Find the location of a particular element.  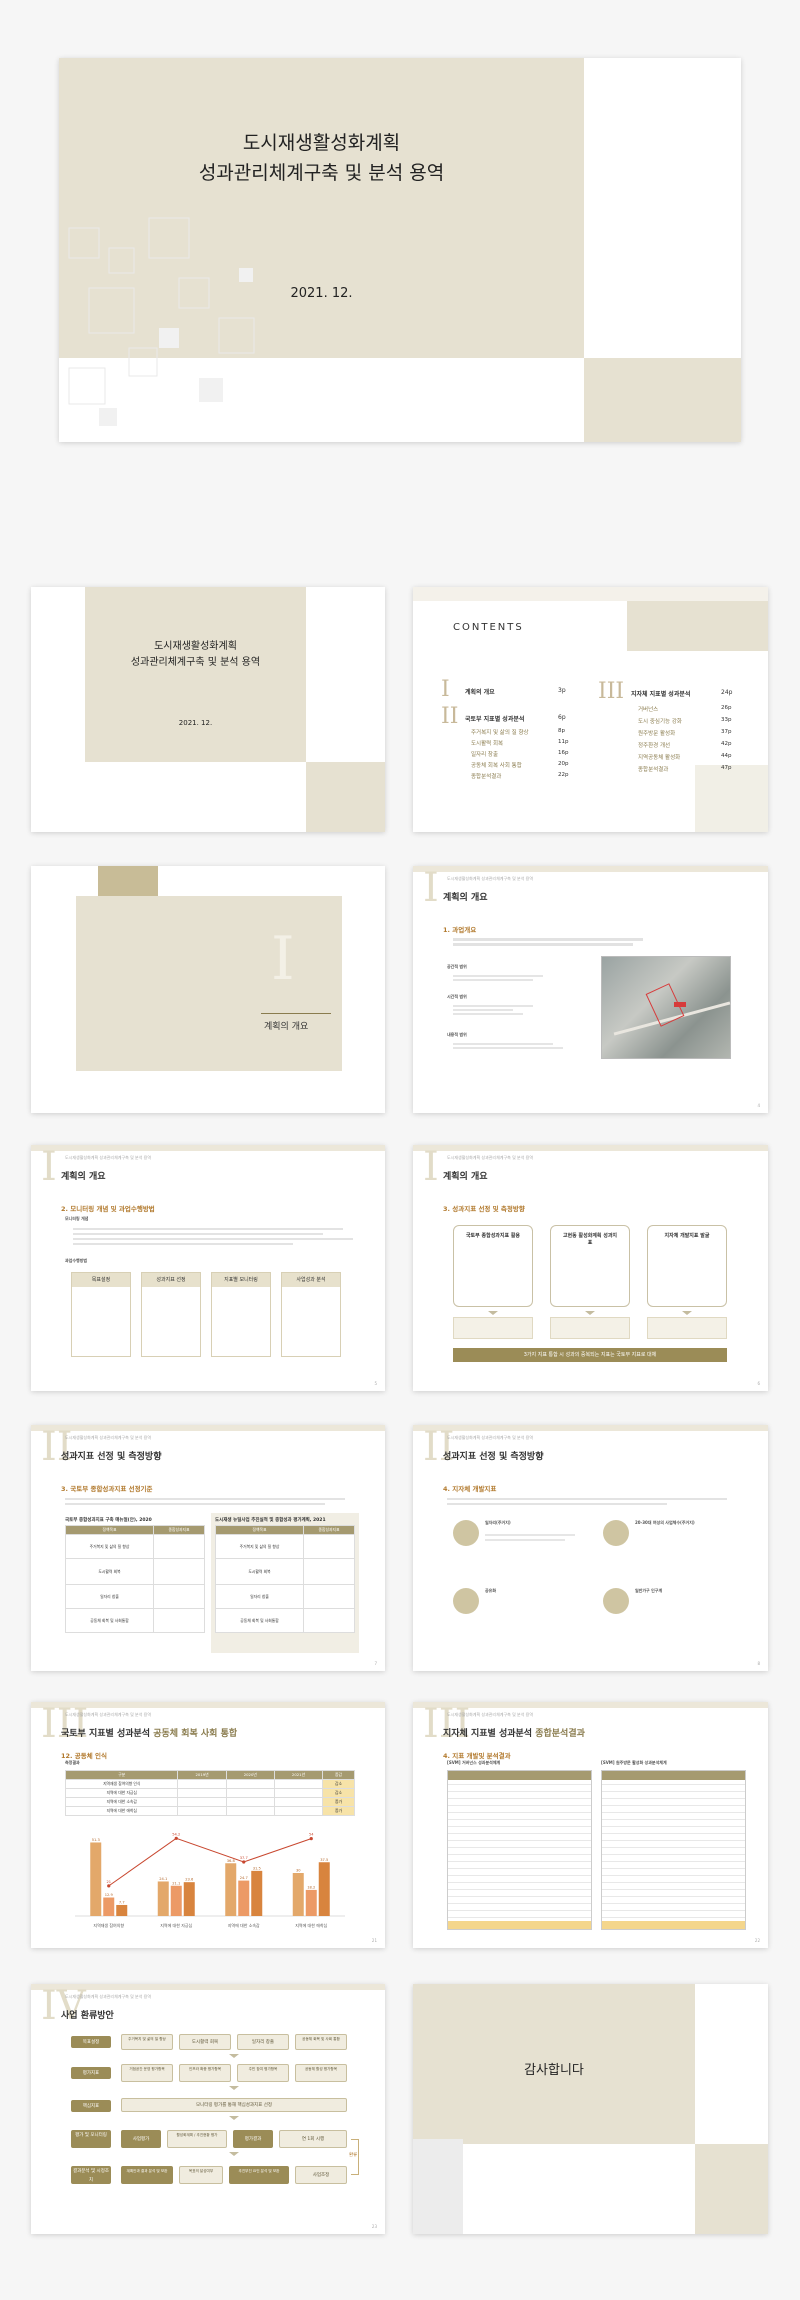

overview-header: 도시재생활성화계획 성과관리체계구축 및 분석 용역 is located at coordinates (490, 878).